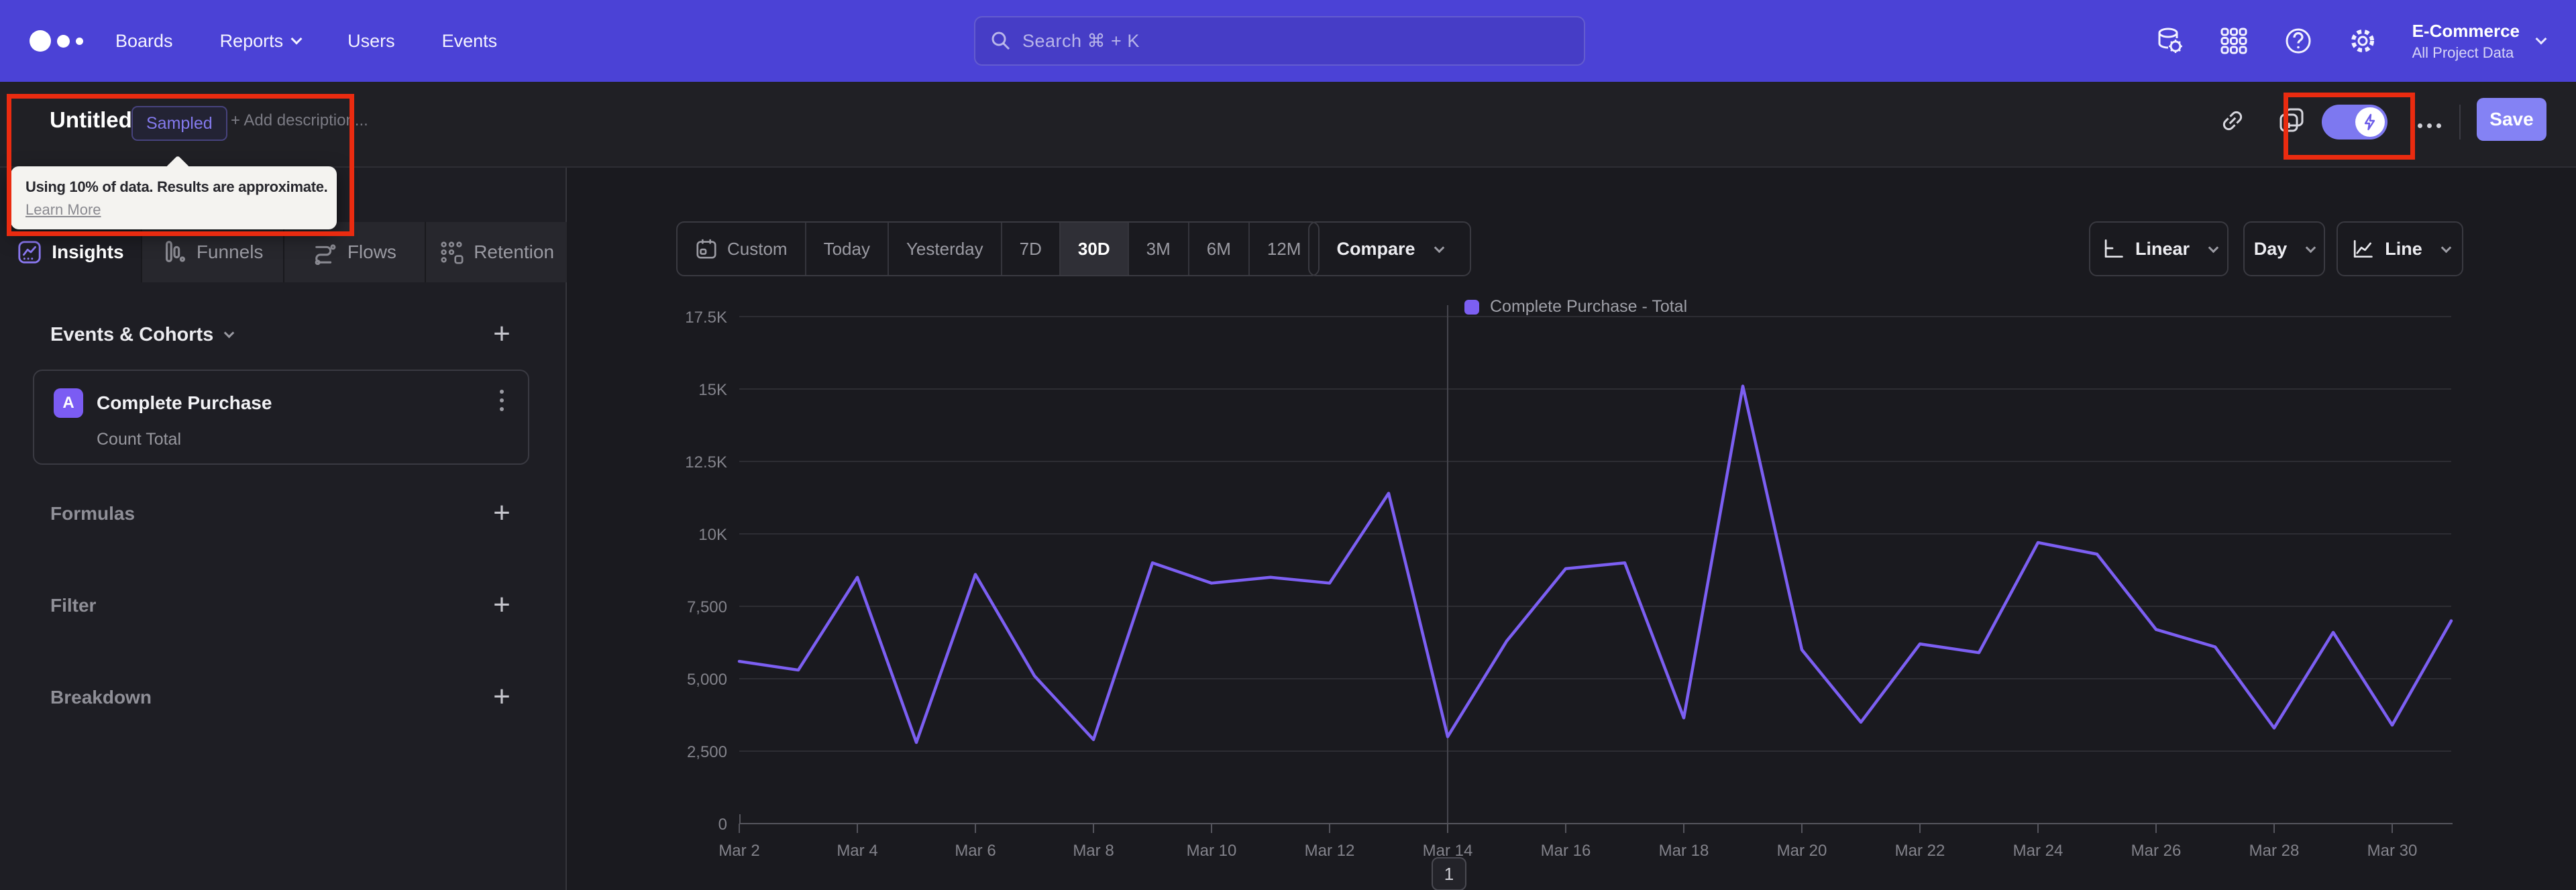 The width and height of the screenshot is (2576, 890). Describe the element at coordinates (2362, 41) in the screenshot. I see `settings-gear-icon` at that location.